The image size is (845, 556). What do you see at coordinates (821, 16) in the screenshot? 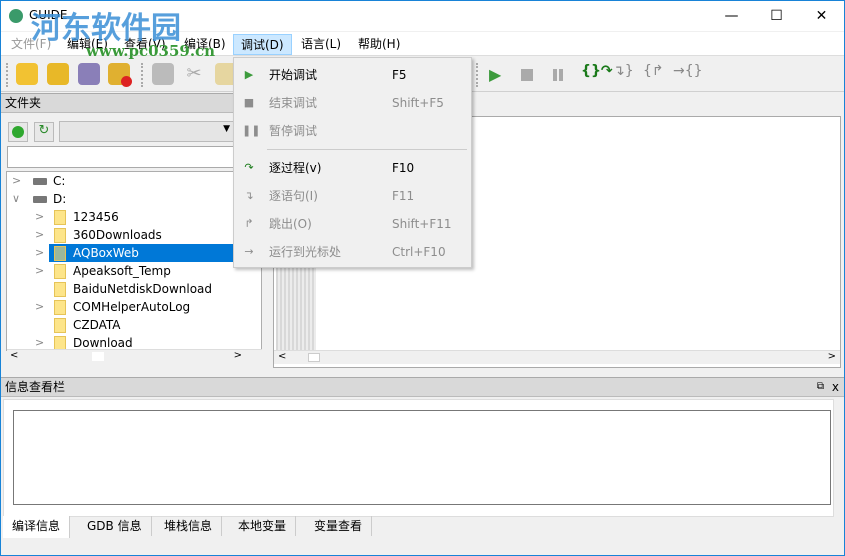
I see `close-button: ✕` at bounding box center [821, 16].